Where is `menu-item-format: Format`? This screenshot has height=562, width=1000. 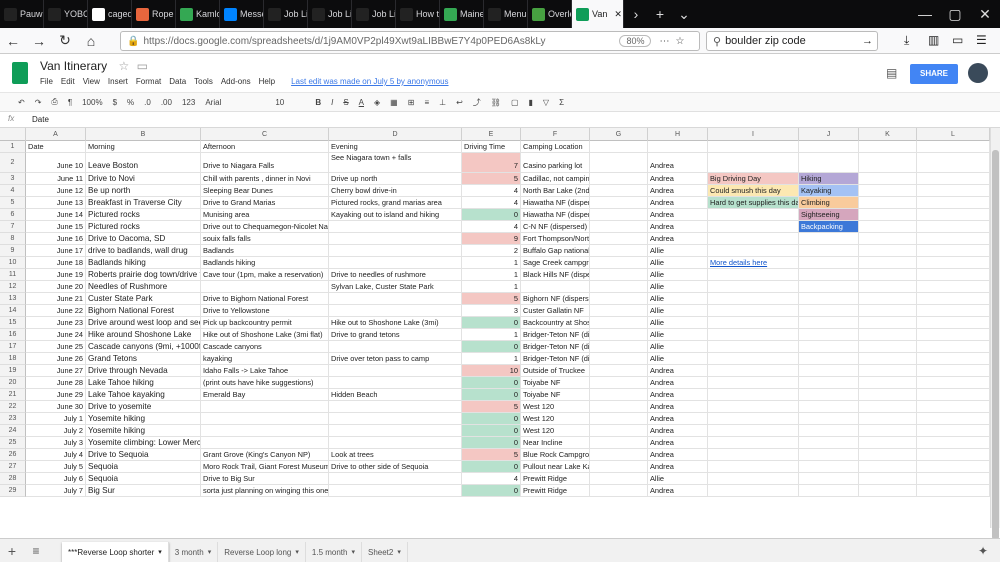 menu-item-format: Format is located at coordinates (148, 81).